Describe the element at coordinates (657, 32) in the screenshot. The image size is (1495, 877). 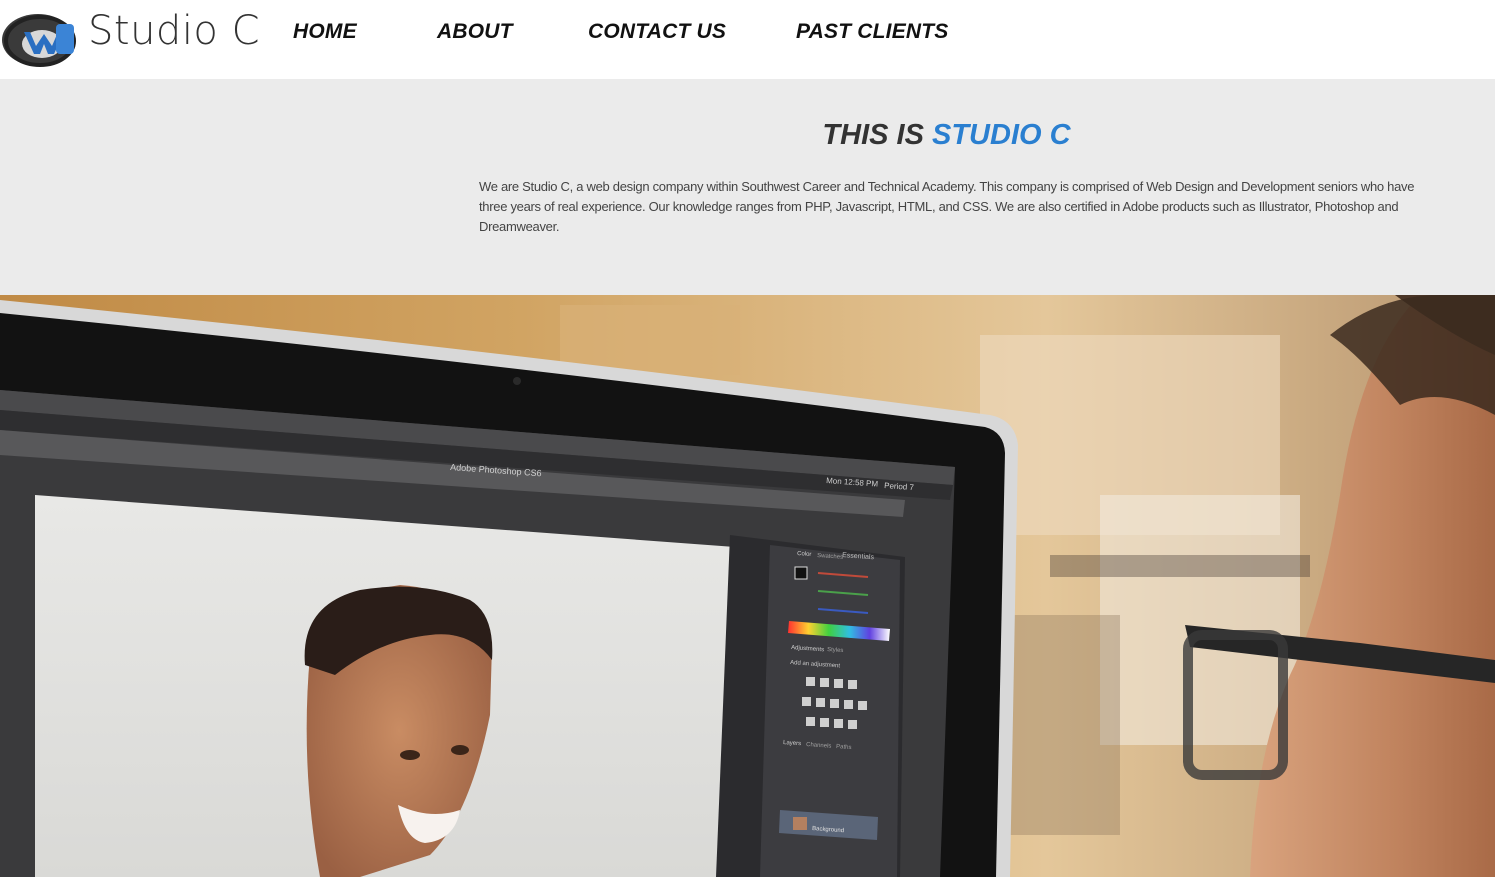
I see `nav-contact-us: CONTACT US` at that location.